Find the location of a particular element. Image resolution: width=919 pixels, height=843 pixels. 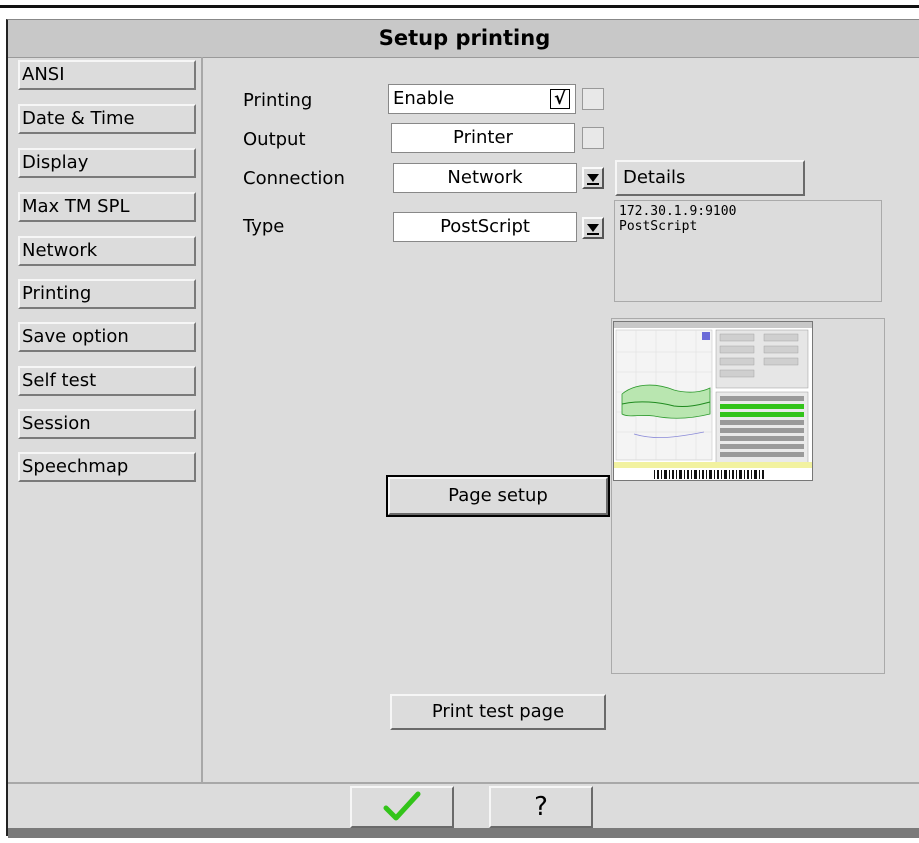

output-label: Output is located at coordinates (274, 139).